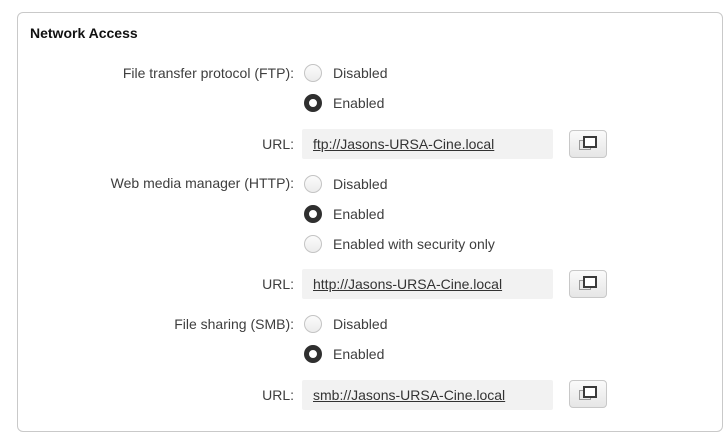  I want to click on ftp-copy-button, so click(588, 144).